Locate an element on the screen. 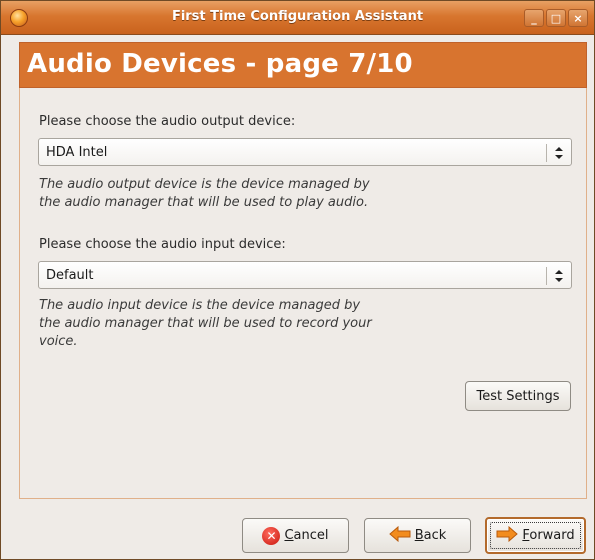  forward-label: Forward is located at coordinates (548, 535).